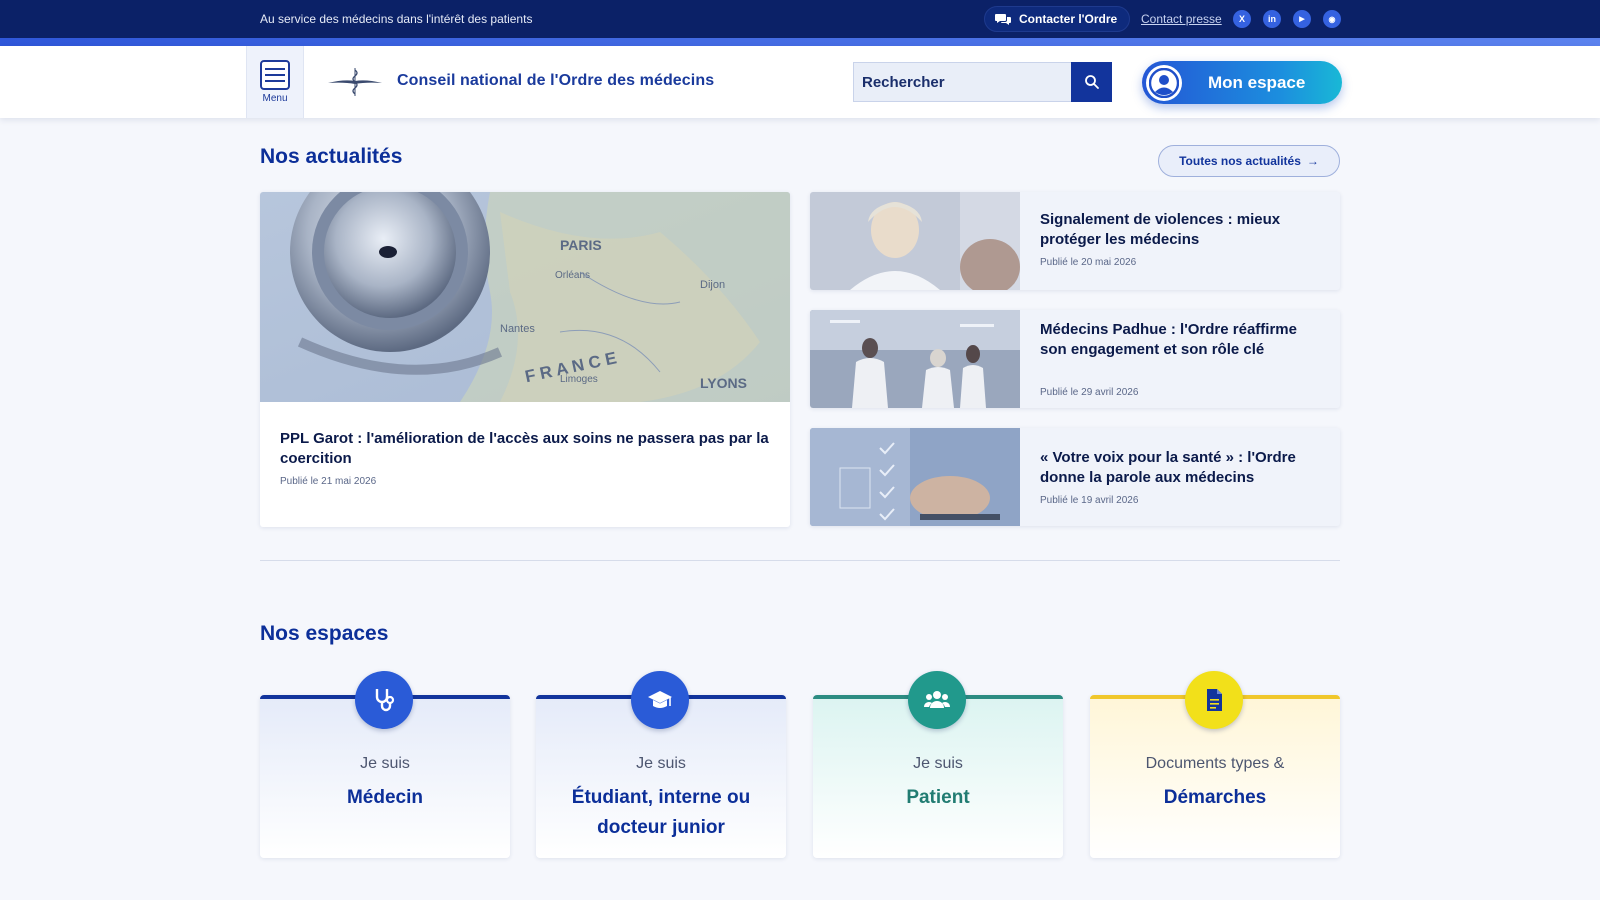 This screenshot has width=1600, height=900. I want to click on map-label-nantes: Nantes, so click(517, 329).